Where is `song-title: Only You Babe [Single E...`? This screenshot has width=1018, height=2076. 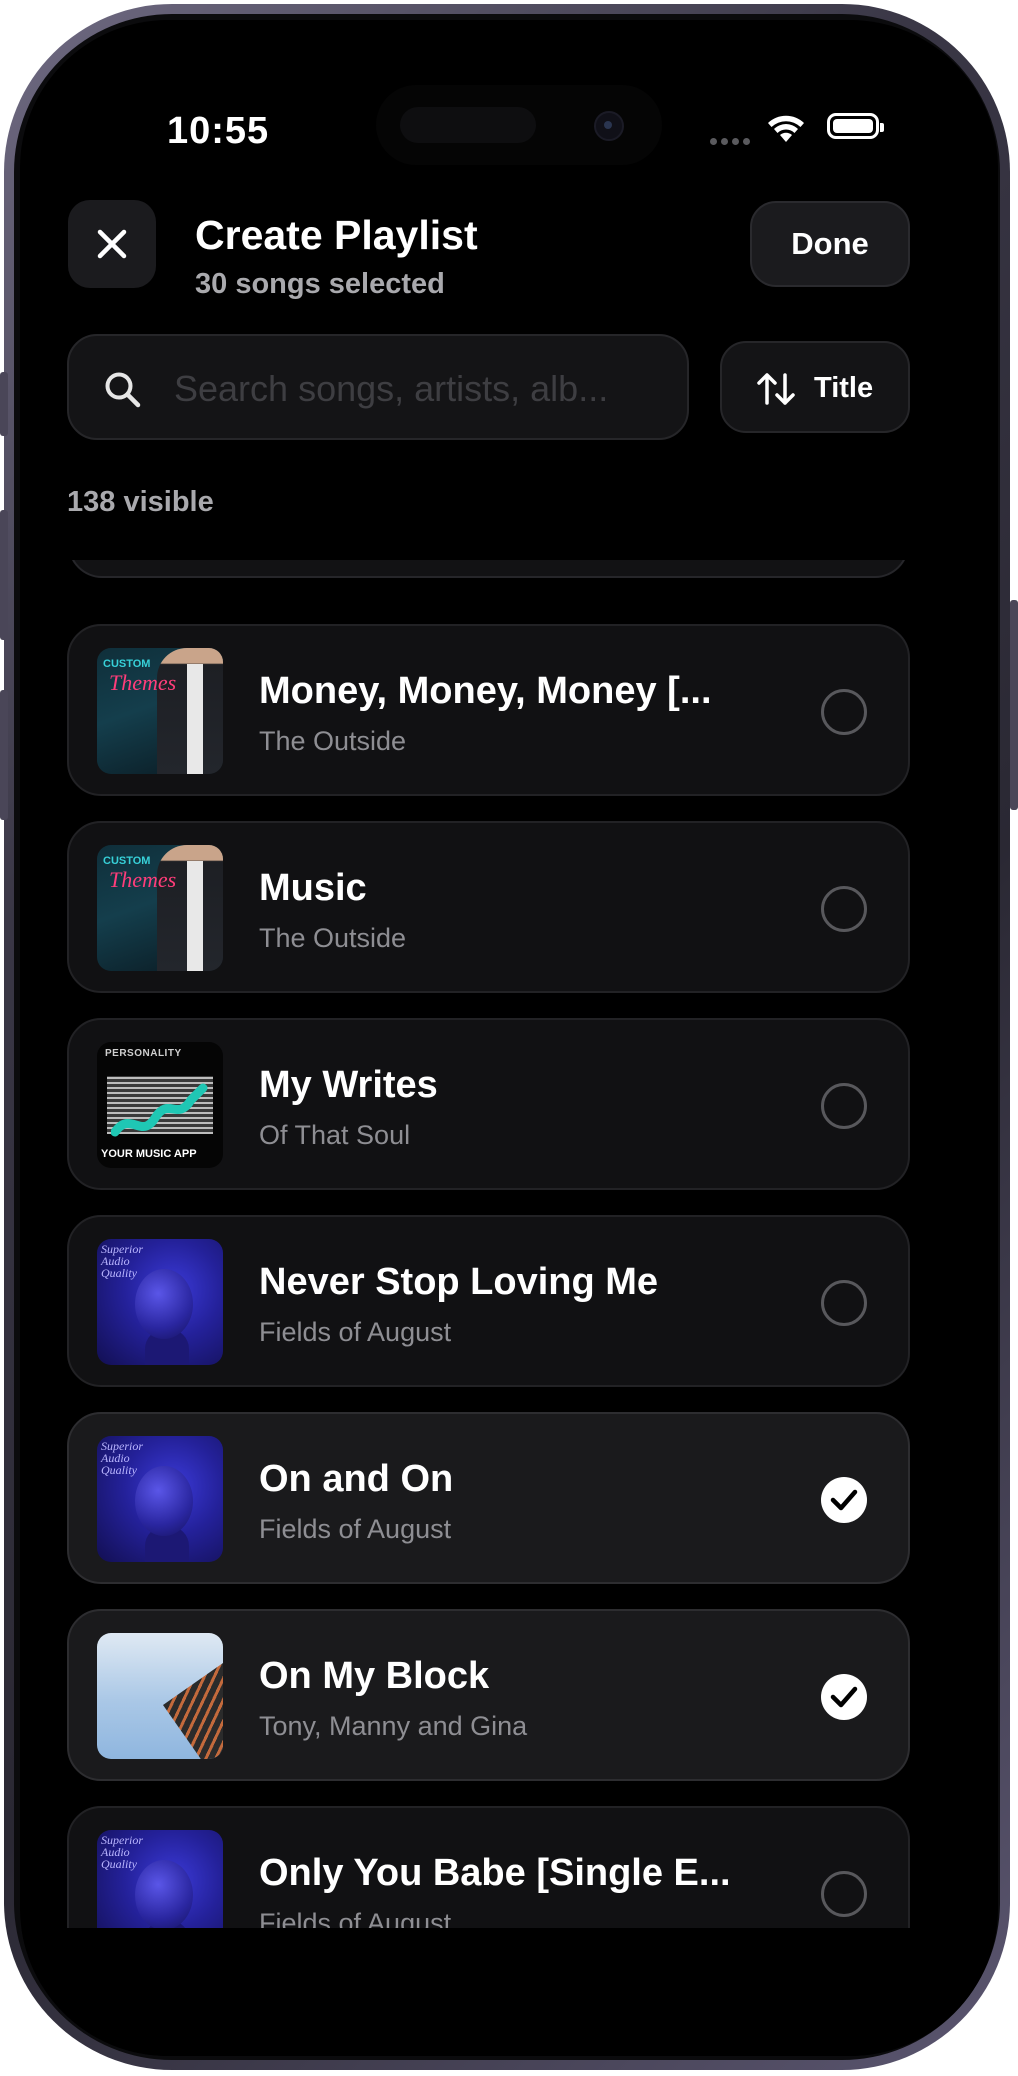 song-title: Only You Babe [Single E... is located at coordinates (495, 1873).